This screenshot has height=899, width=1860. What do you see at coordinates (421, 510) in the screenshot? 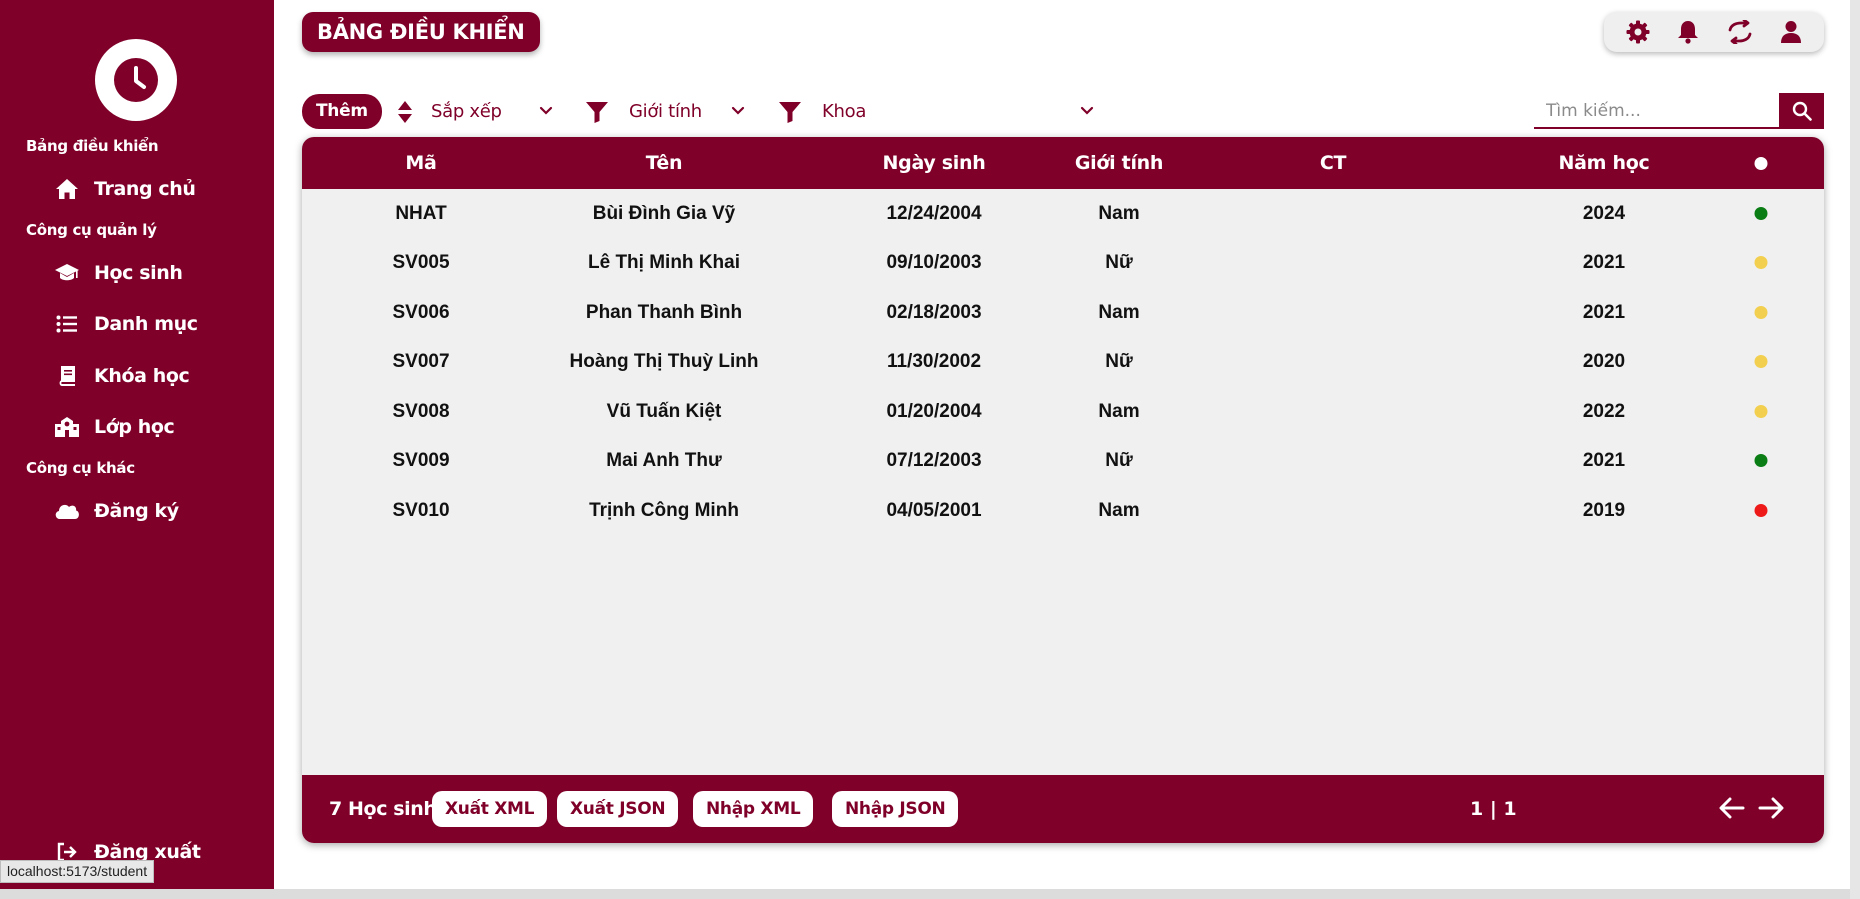
I see `cell-id: SV010` at bounding box center [421, 510].